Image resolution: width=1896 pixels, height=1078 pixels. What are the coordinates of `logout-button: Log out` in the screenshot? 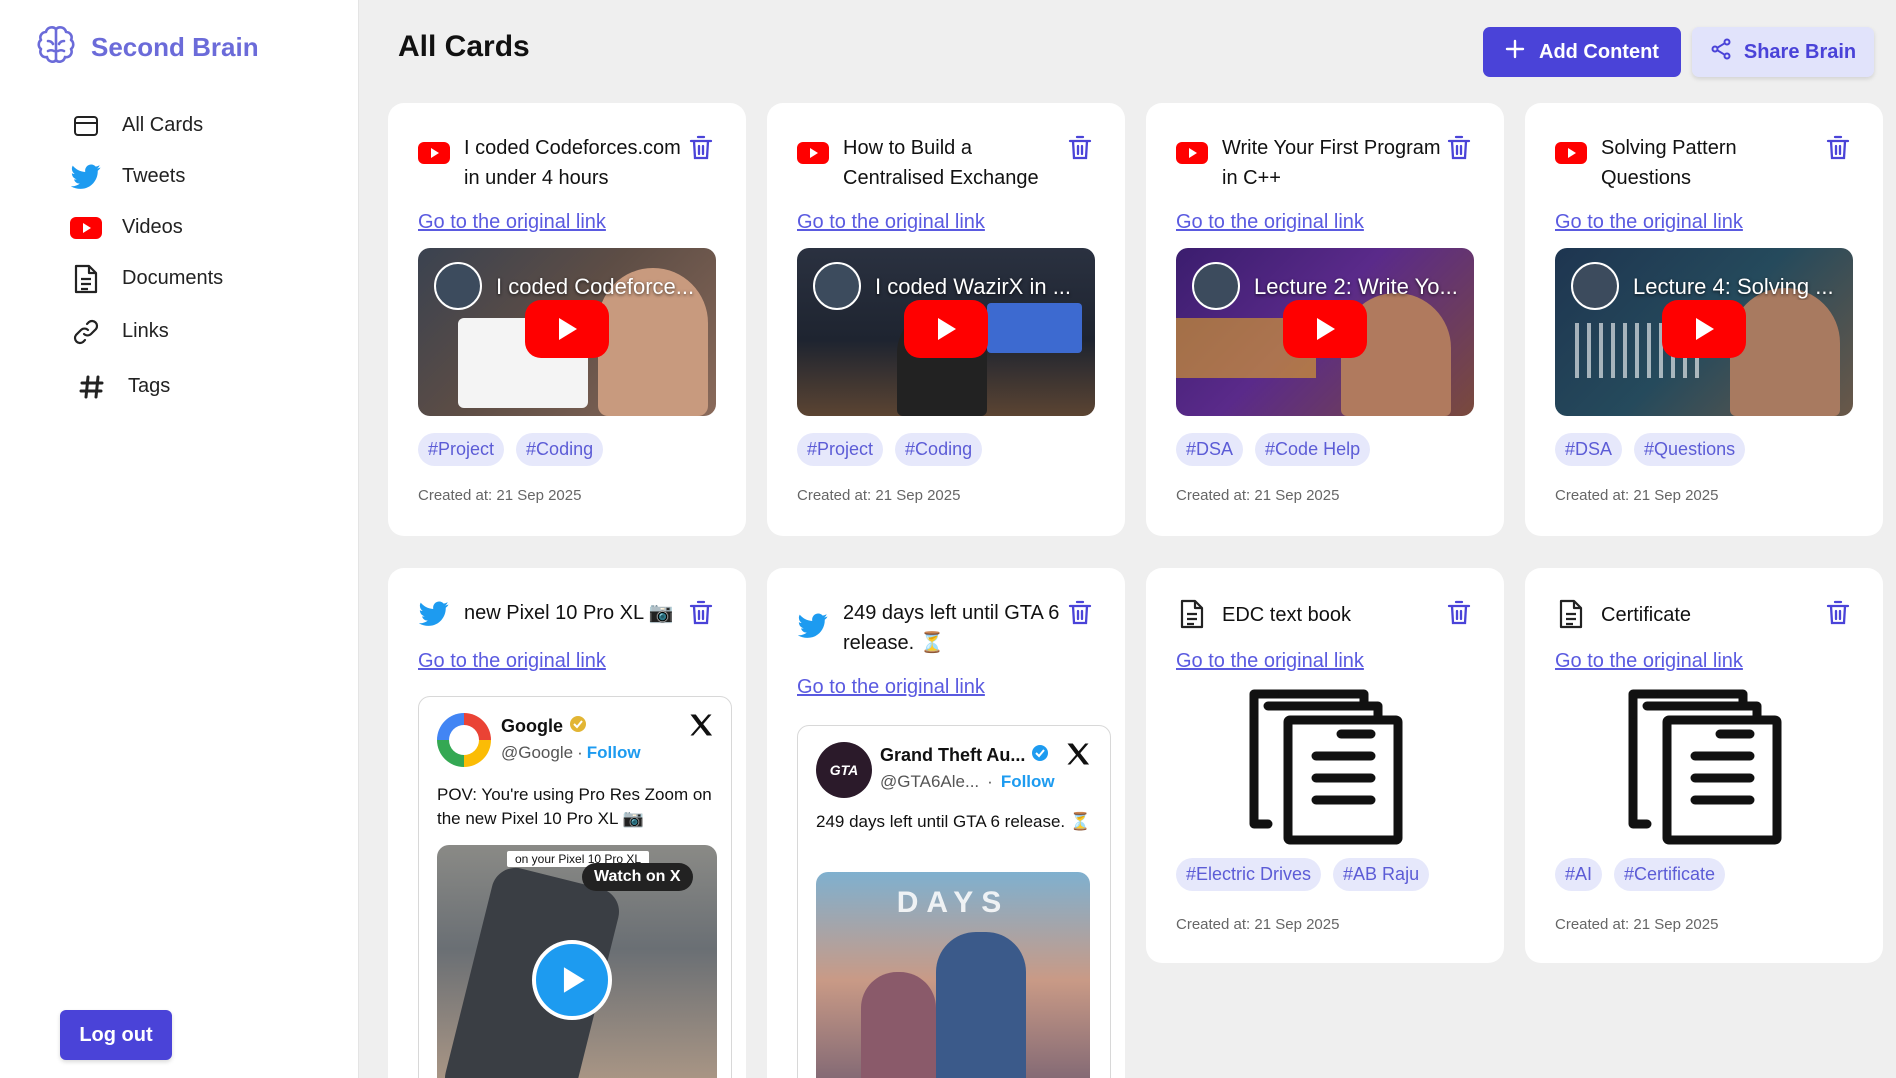 It's located at (116, 1035).